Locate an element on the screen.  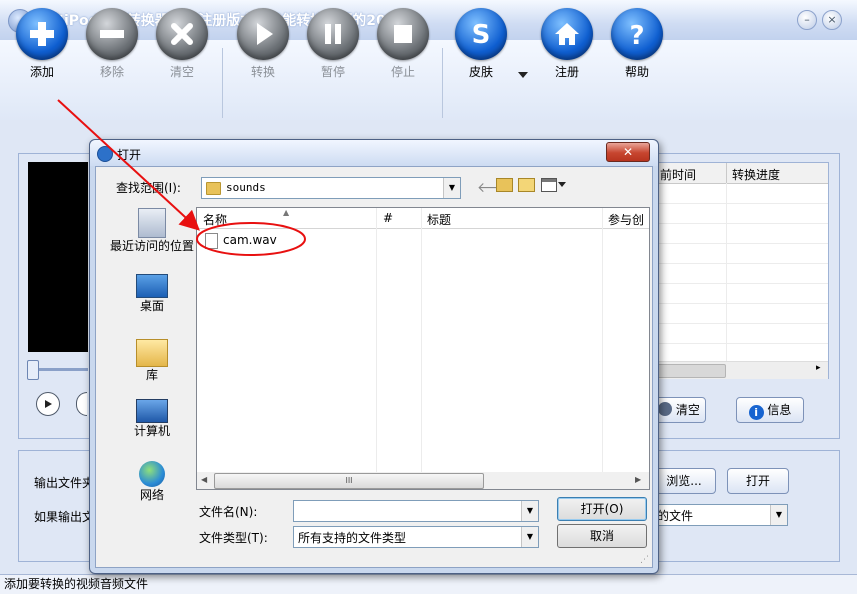
place-desktop-label: 桌面 is located at coordinates (151, 306).